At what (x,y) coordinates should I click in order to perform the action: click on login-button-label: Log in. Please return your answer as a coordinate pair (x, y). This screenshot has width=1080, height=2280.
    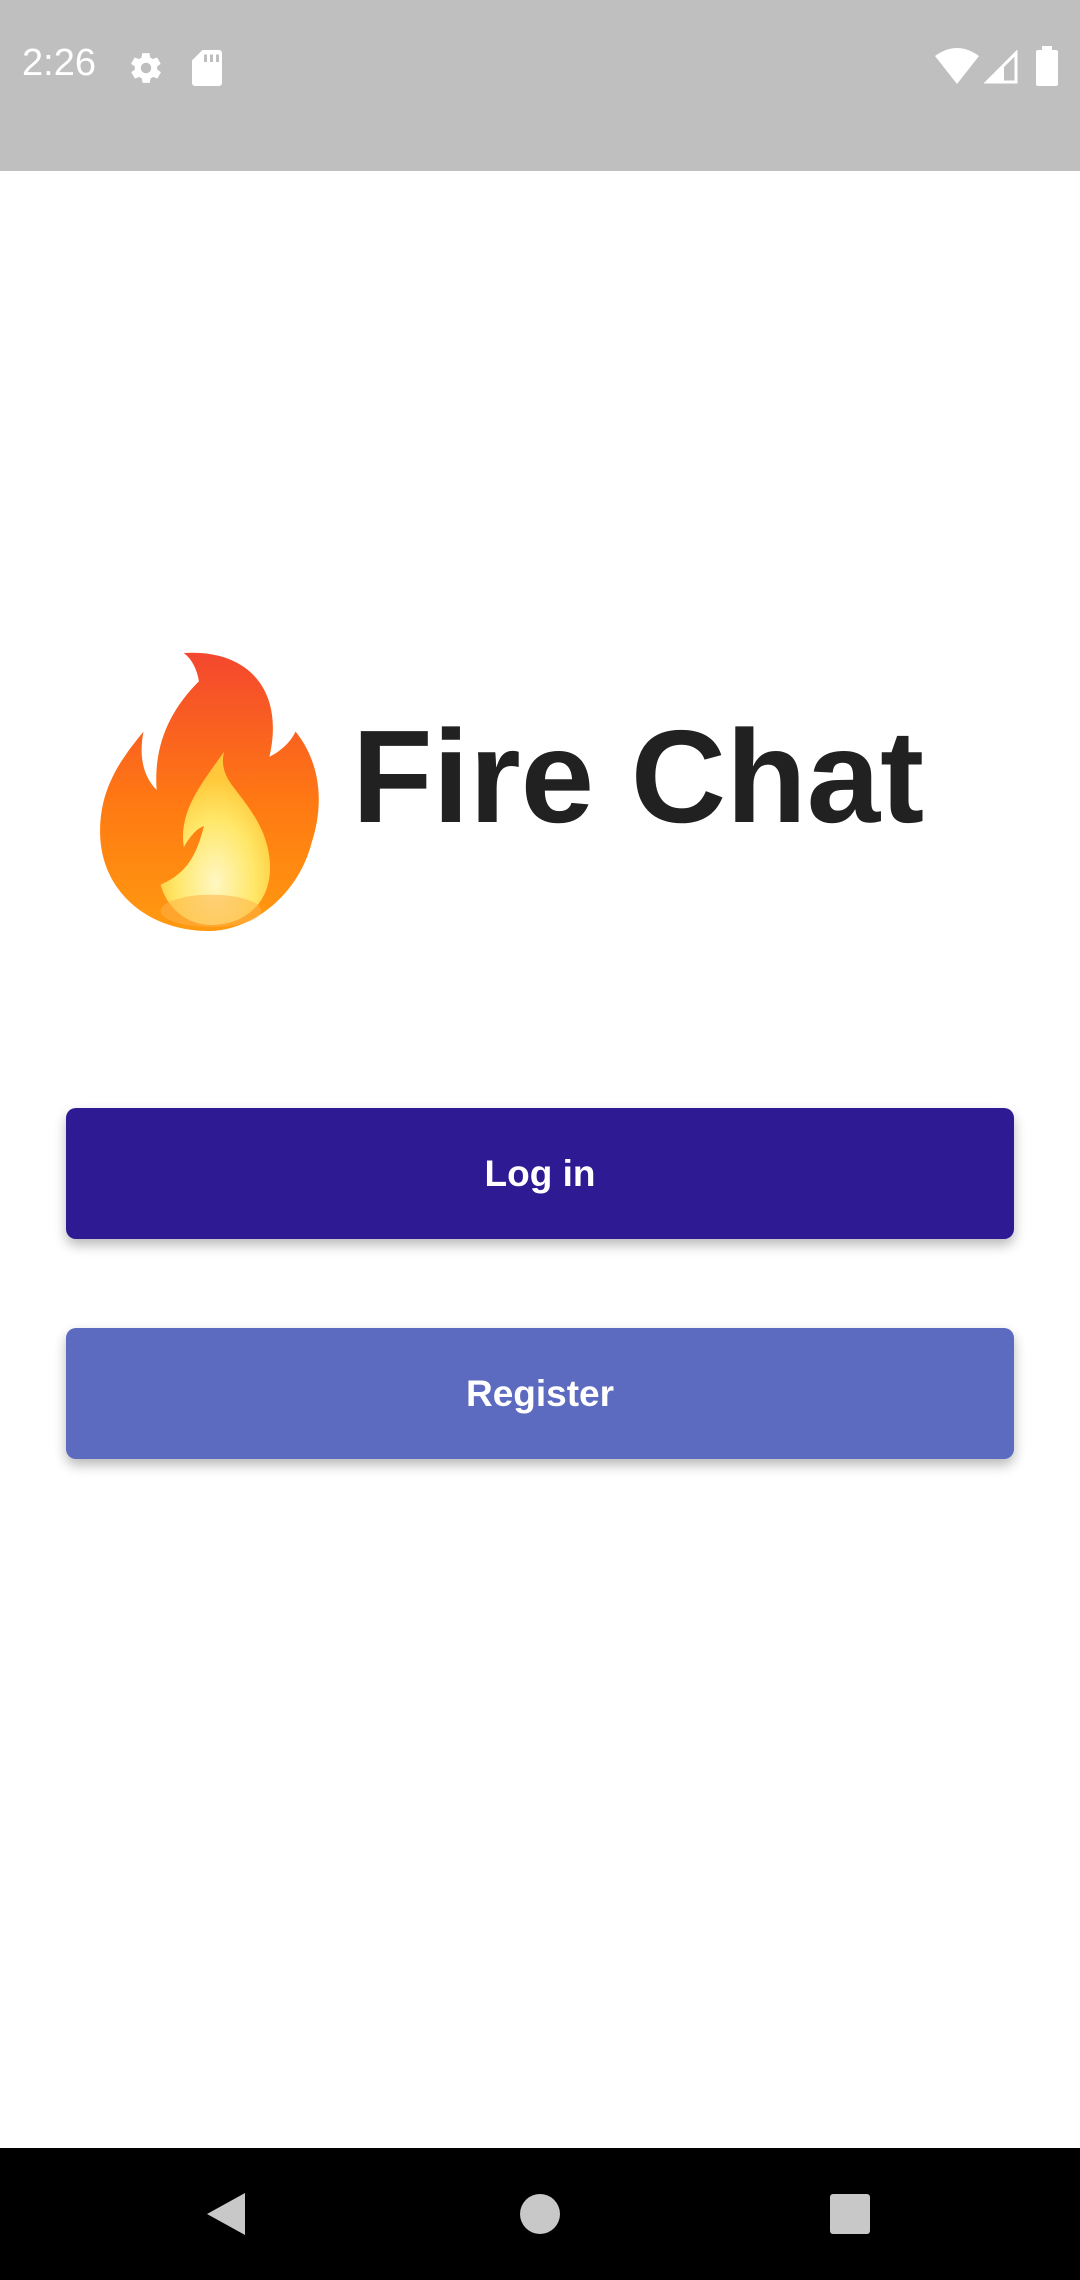
    Looking at the image, I should click on (540, 1173).